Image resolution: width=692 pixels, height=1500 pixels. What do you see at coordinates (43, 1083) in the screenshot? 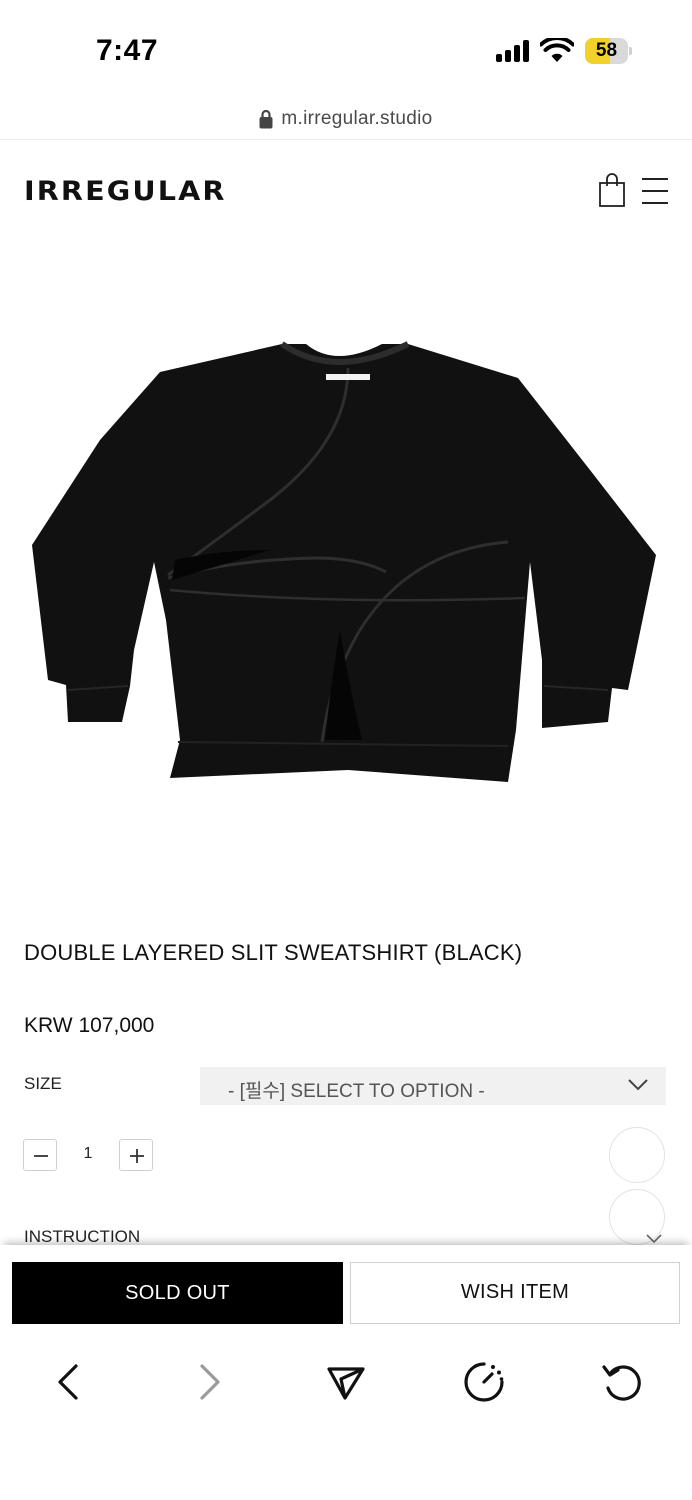
I see `size-label: SIZE` at bounding box center [43, 1083].